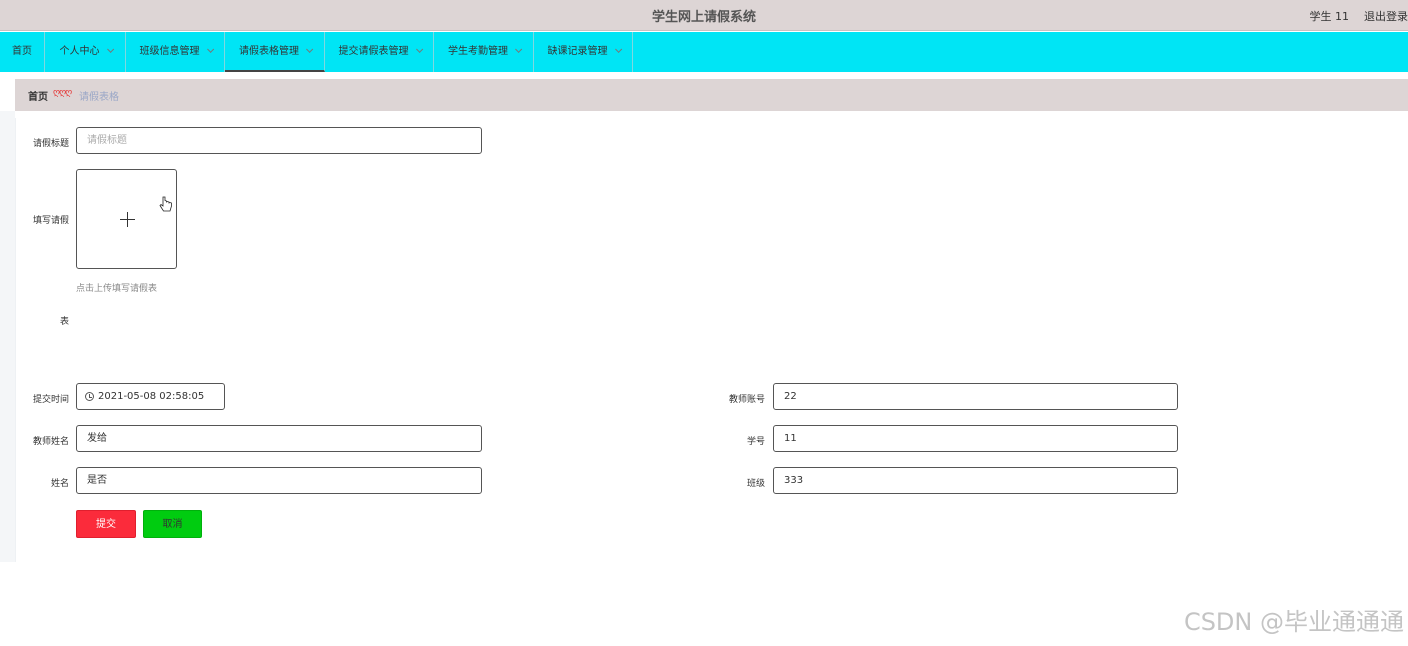 The height and width of the screenshot is (646, 1408). What do you see at coordinates (79, 51) in the screenshot?
I see `nav-label: 个人中心` at bounding box center [79, 51].